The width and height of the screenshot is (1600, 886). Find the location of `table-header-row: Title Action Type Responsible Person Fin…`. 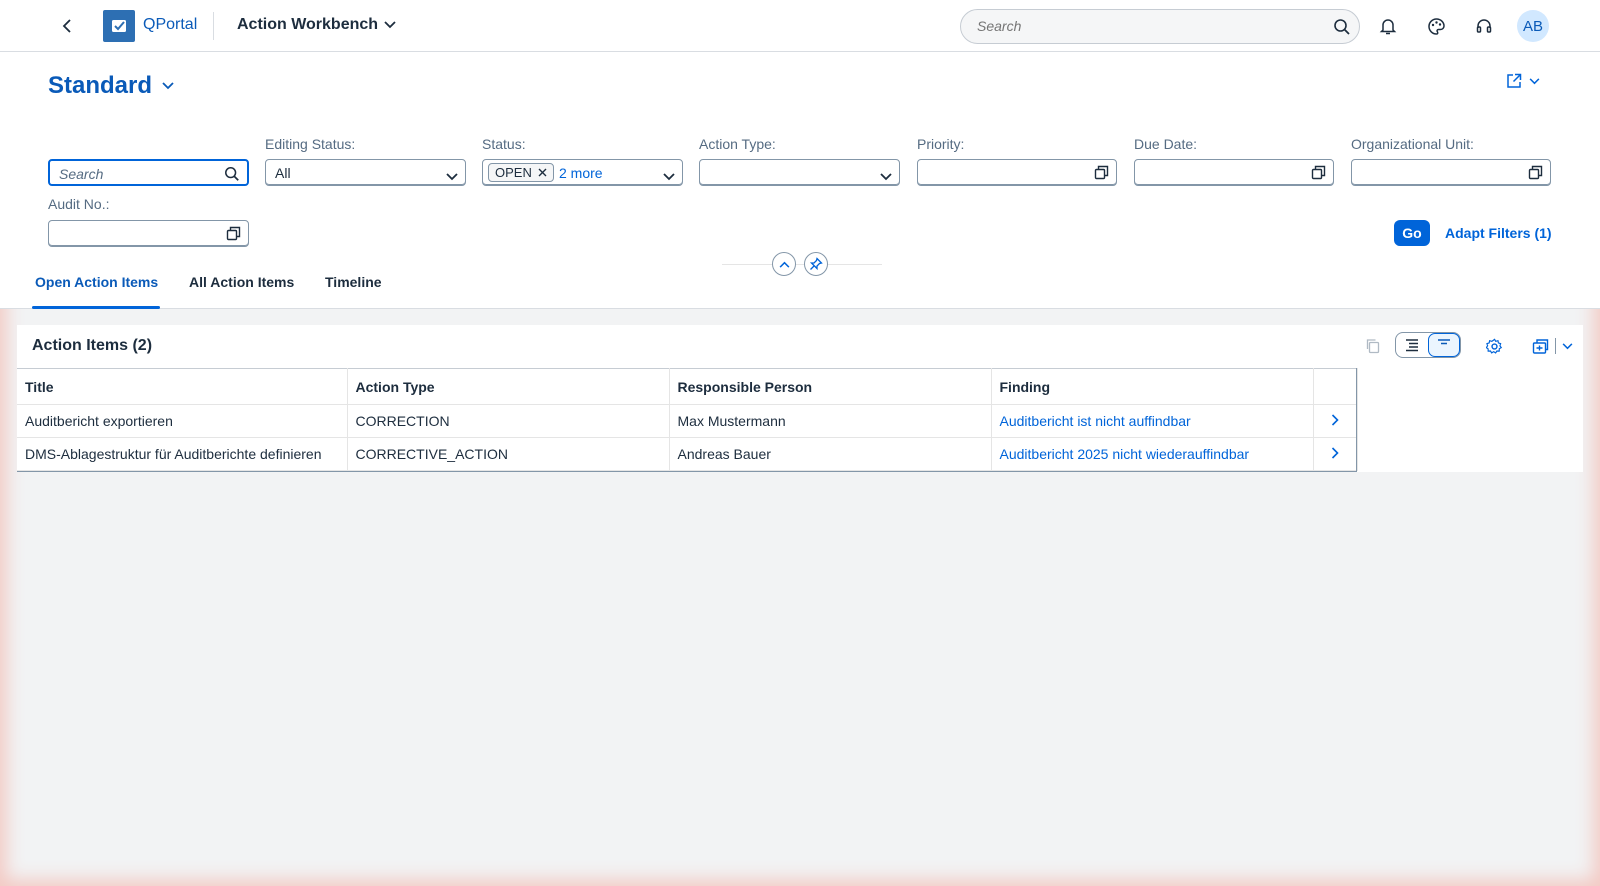

table-header-row: Title Action Type Responsible Person Fin… is located at coordinates (687, 386).